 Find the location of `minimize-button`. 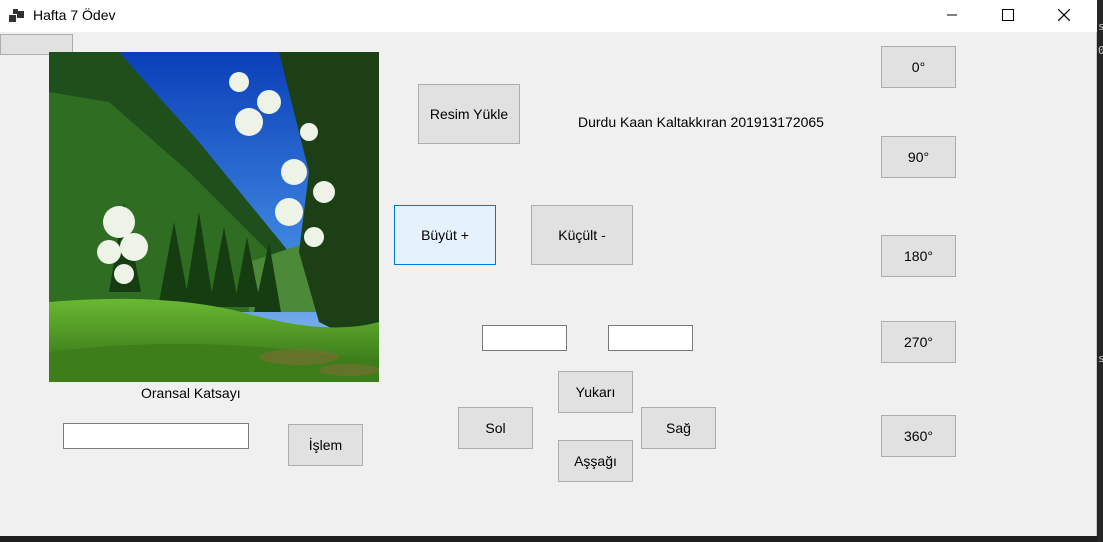

minimize-button is located at coordinates (952, 15).